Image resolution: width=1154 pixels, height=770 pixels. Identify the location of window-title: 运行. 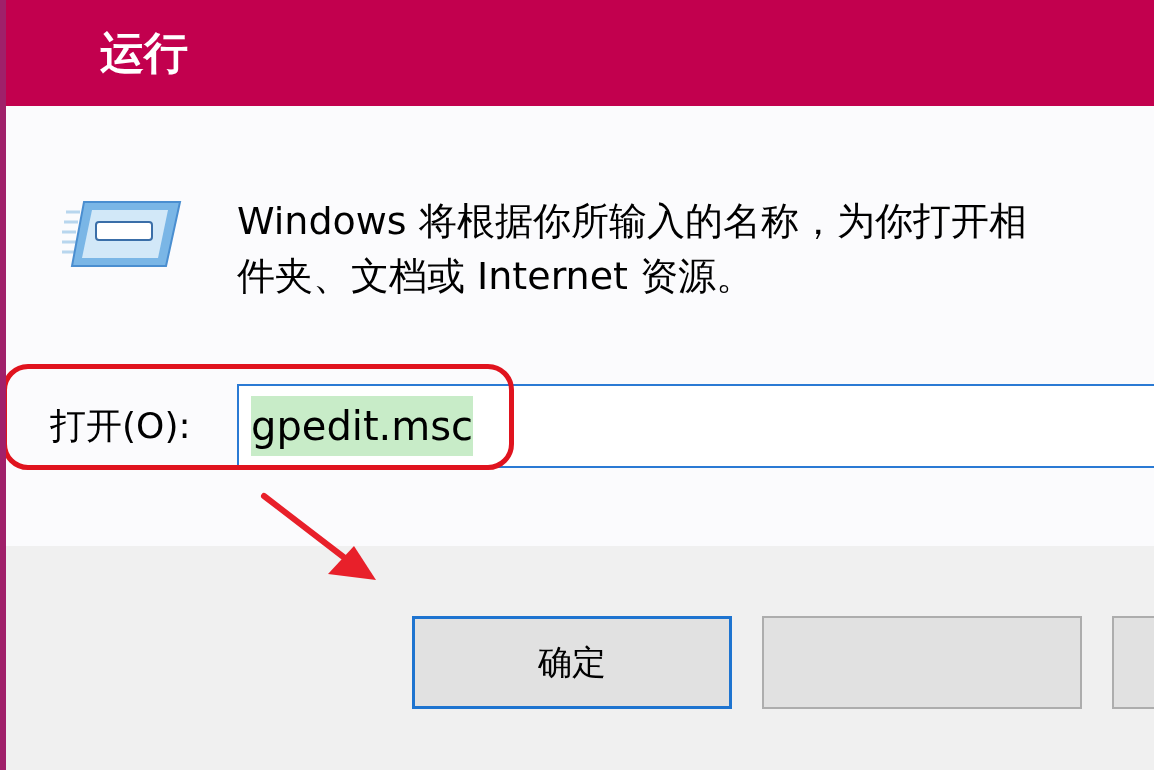
(144, 53).